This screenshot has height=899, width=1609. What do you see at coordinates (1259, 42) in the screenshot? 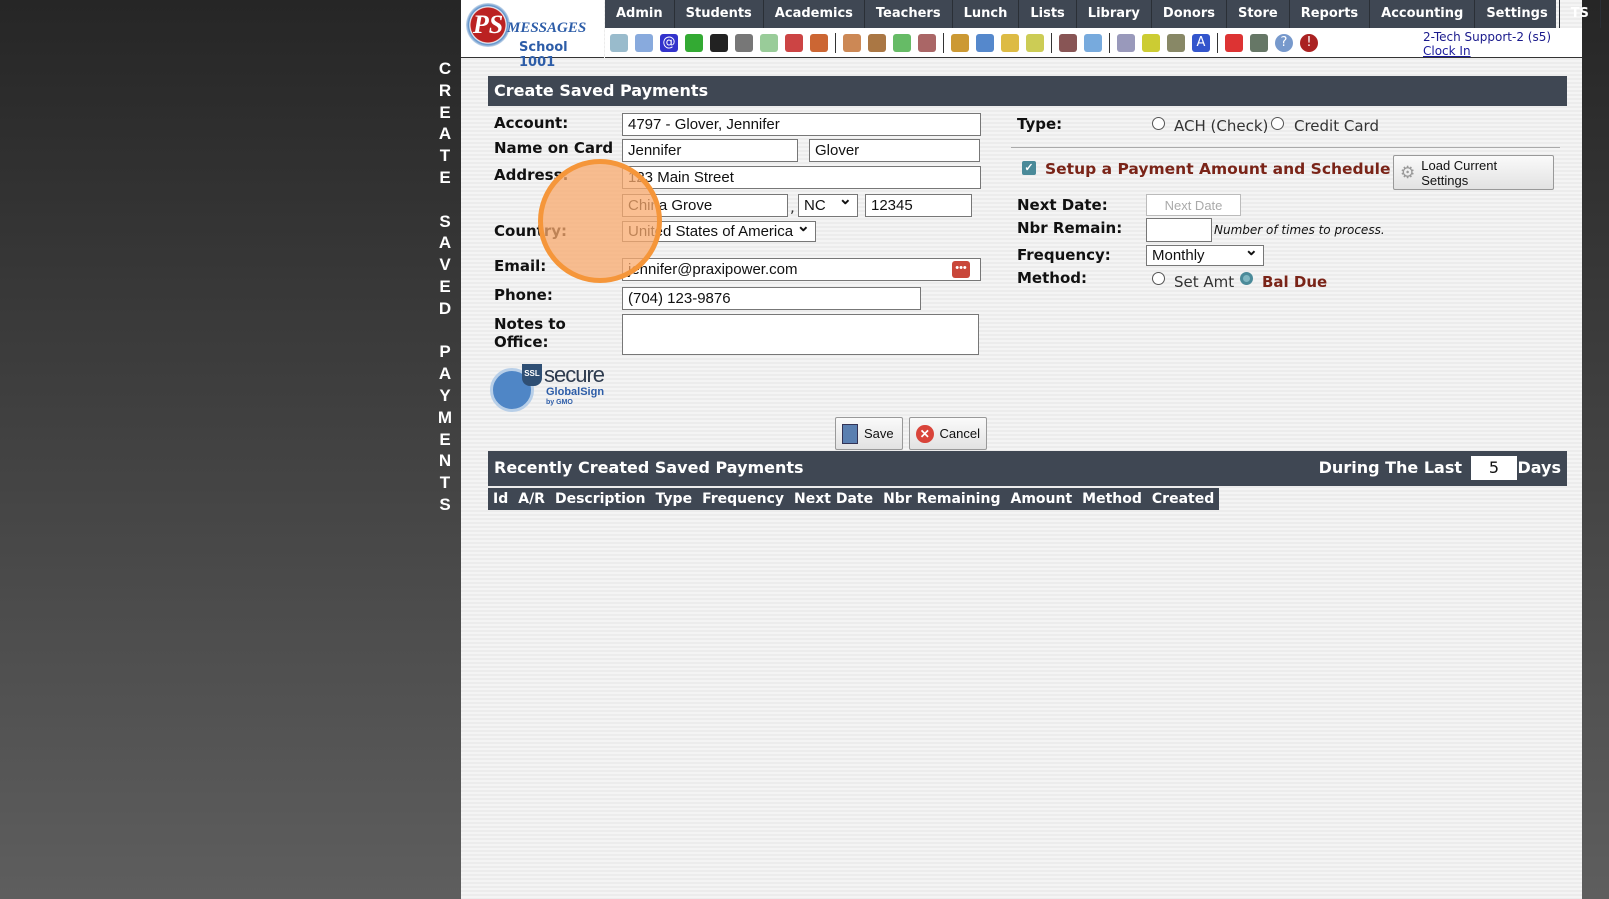
I see `cash-register-icon` at bounding box center [1259, 42].